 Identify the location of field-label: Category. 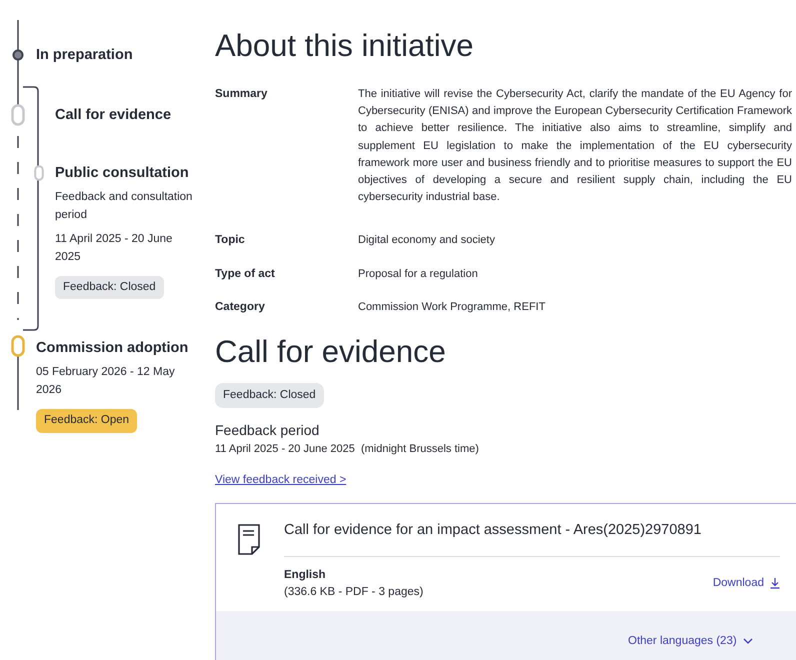
(240, 307).